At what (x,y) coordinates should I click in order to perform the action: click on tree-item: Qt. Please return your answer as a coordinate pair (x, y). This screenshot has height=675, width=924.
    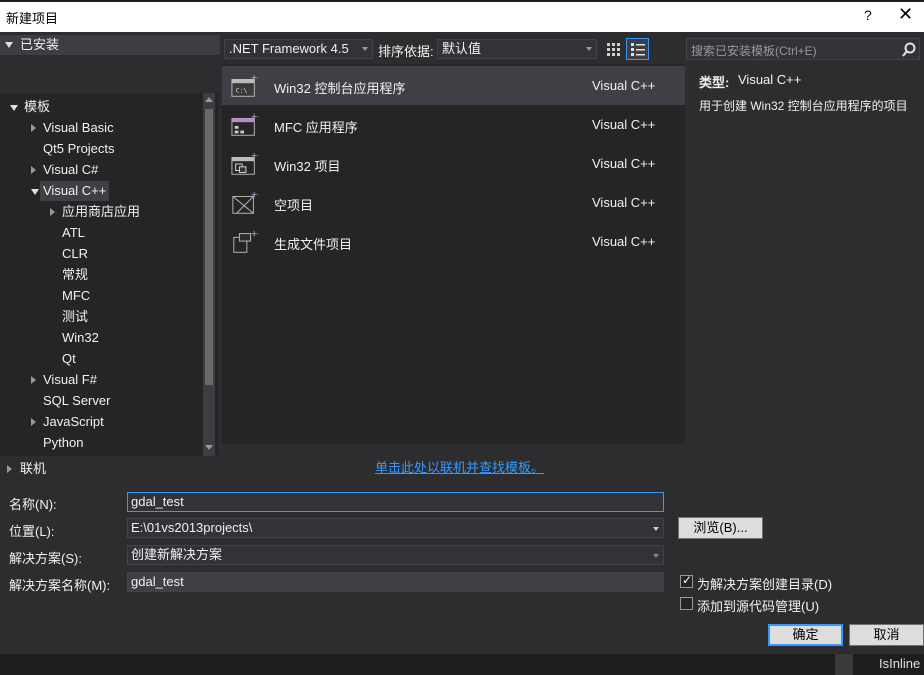
    Looking at the image, I should click on (100, 359).